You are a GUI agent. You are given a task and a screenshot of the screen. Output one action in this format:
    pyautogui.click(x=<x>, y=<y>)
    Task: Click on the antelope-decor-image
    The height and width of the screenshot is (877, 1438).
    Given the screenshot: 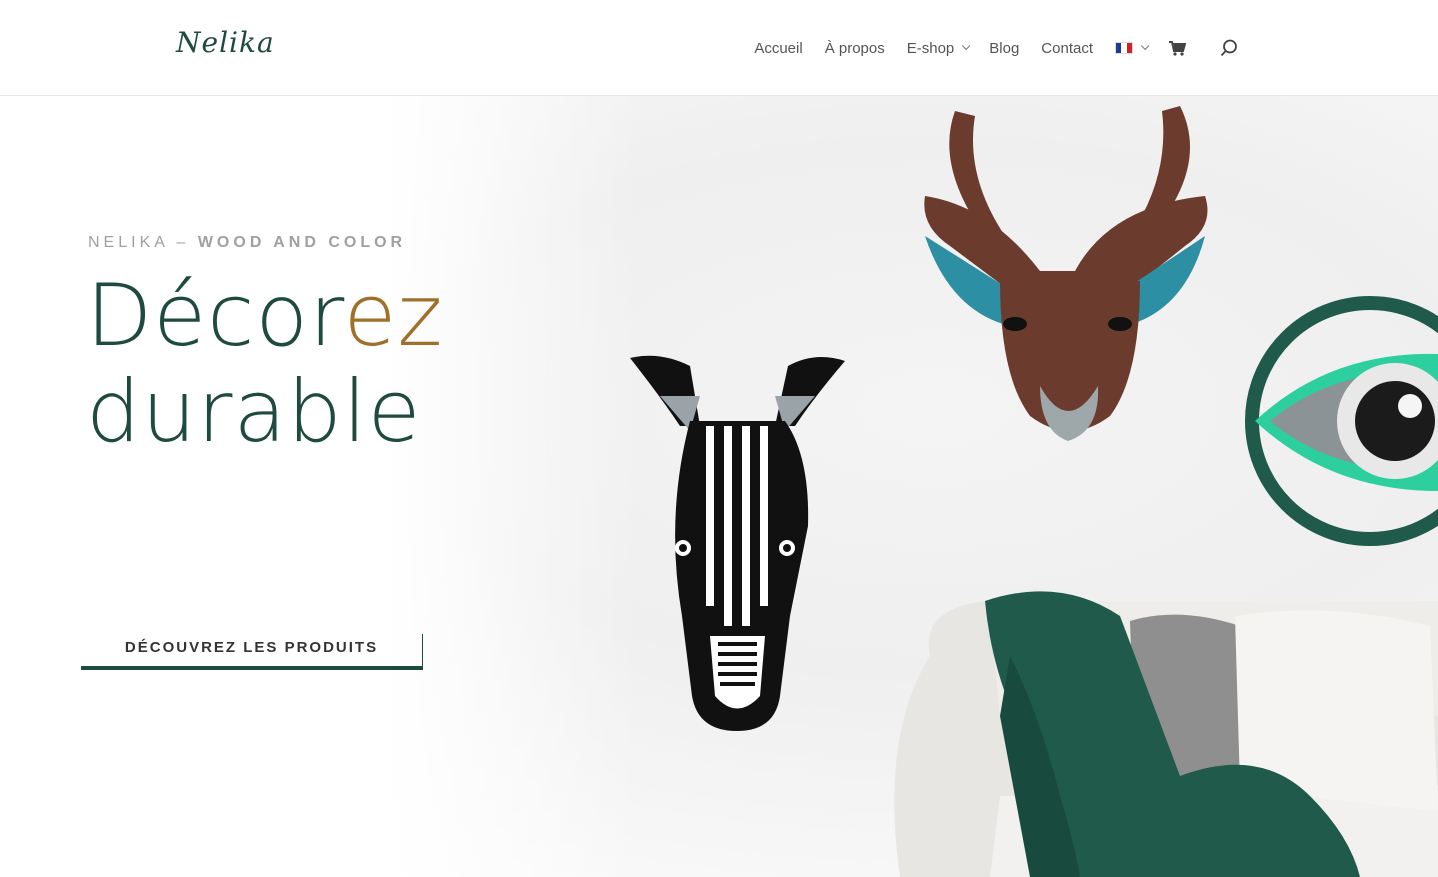 What is the action you would take?
    pyautogui.click(x=1066, y=273)
    